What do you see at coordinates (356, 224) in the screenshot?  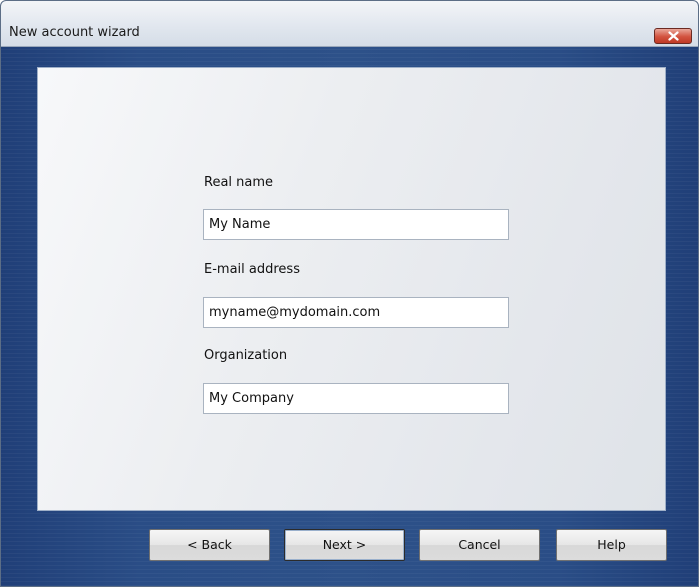 I see `real-name-field` at bounding box center [356, 224].